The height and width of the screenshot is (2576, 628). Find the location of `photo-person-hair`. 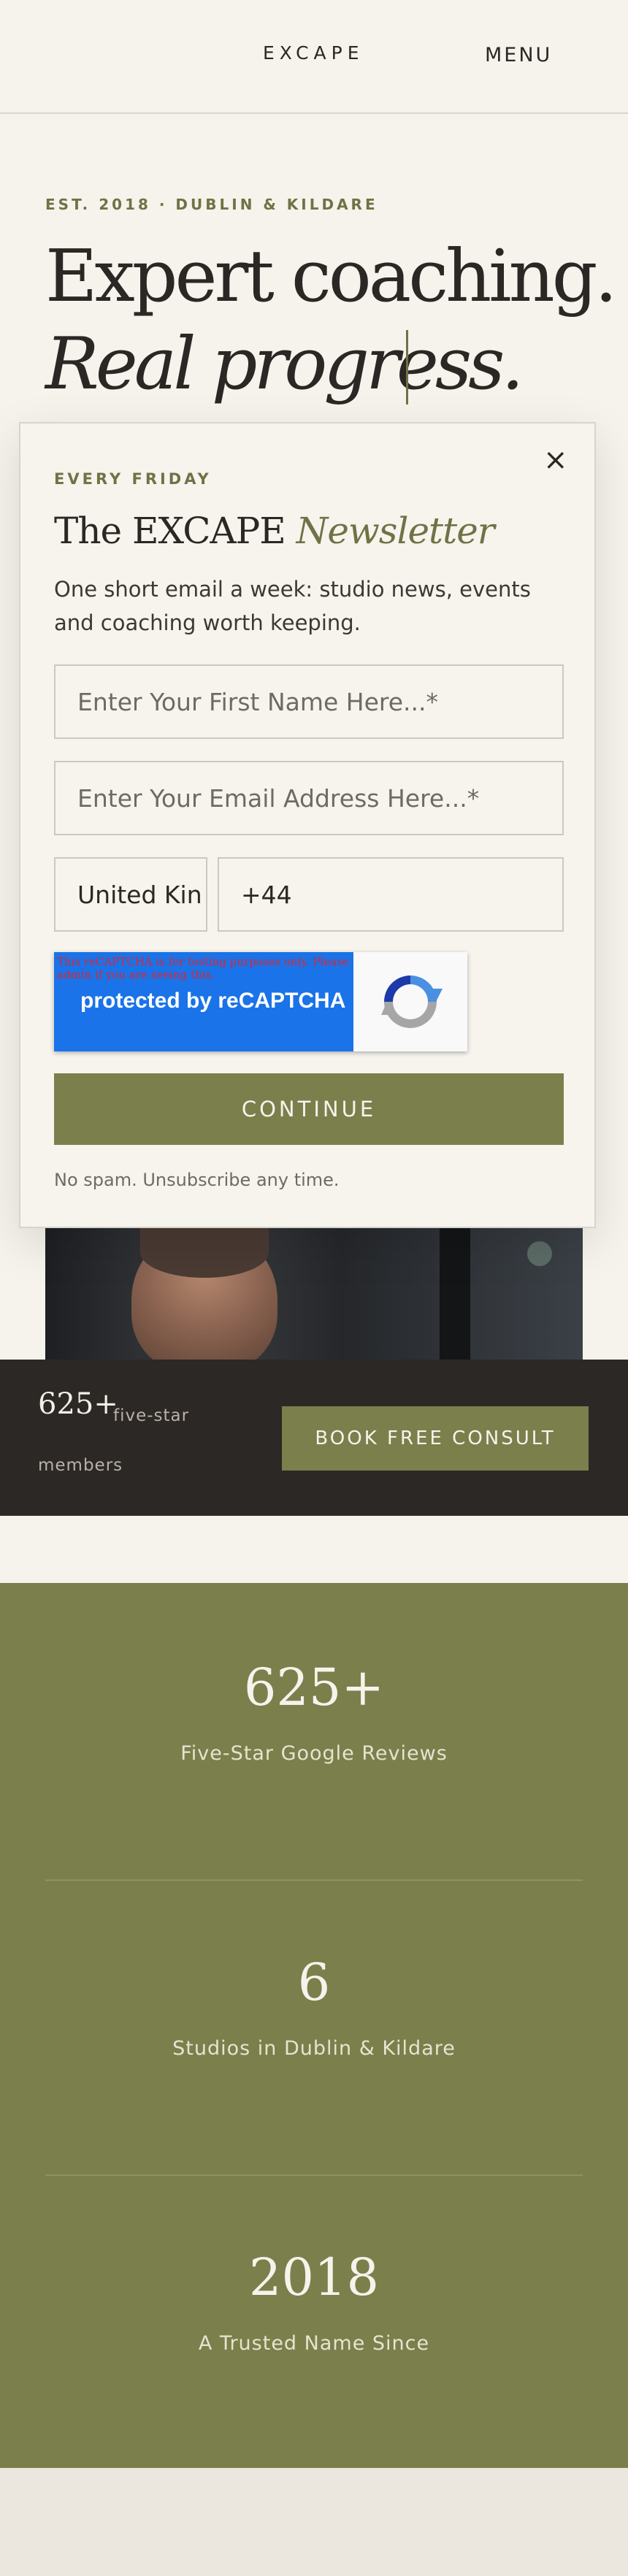

photo-person-hair is located at coordinates (204, 1252).